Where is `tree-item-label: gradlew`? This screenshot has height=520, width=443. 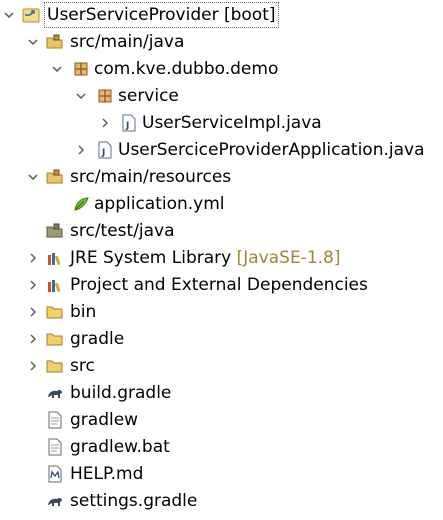
tree-item-label: gradlew is located at coordinates (104, 420).